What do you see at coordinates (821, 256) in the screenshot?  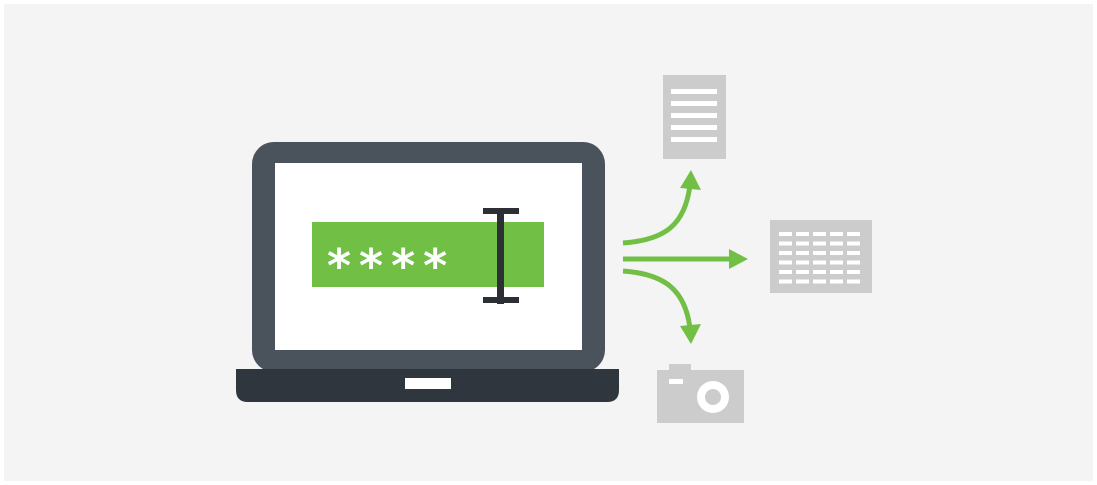 I see `spreadsheet-icon` at bounding box center [821, 256].